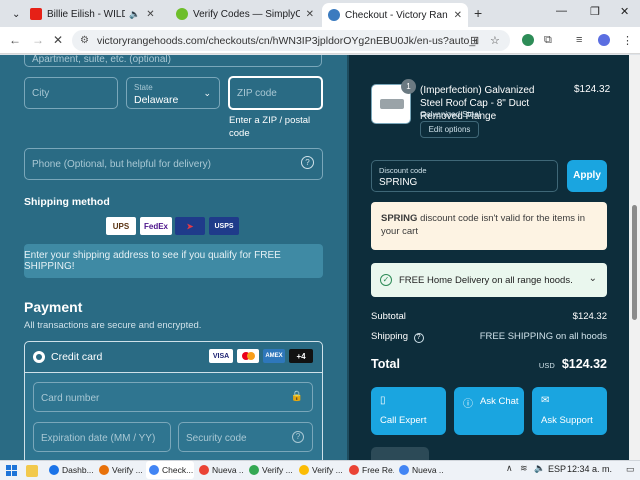  What do you see at coordinates (385, 364) in the screenshot?
I see `total-label: Total` at bounding box center [385, 364].